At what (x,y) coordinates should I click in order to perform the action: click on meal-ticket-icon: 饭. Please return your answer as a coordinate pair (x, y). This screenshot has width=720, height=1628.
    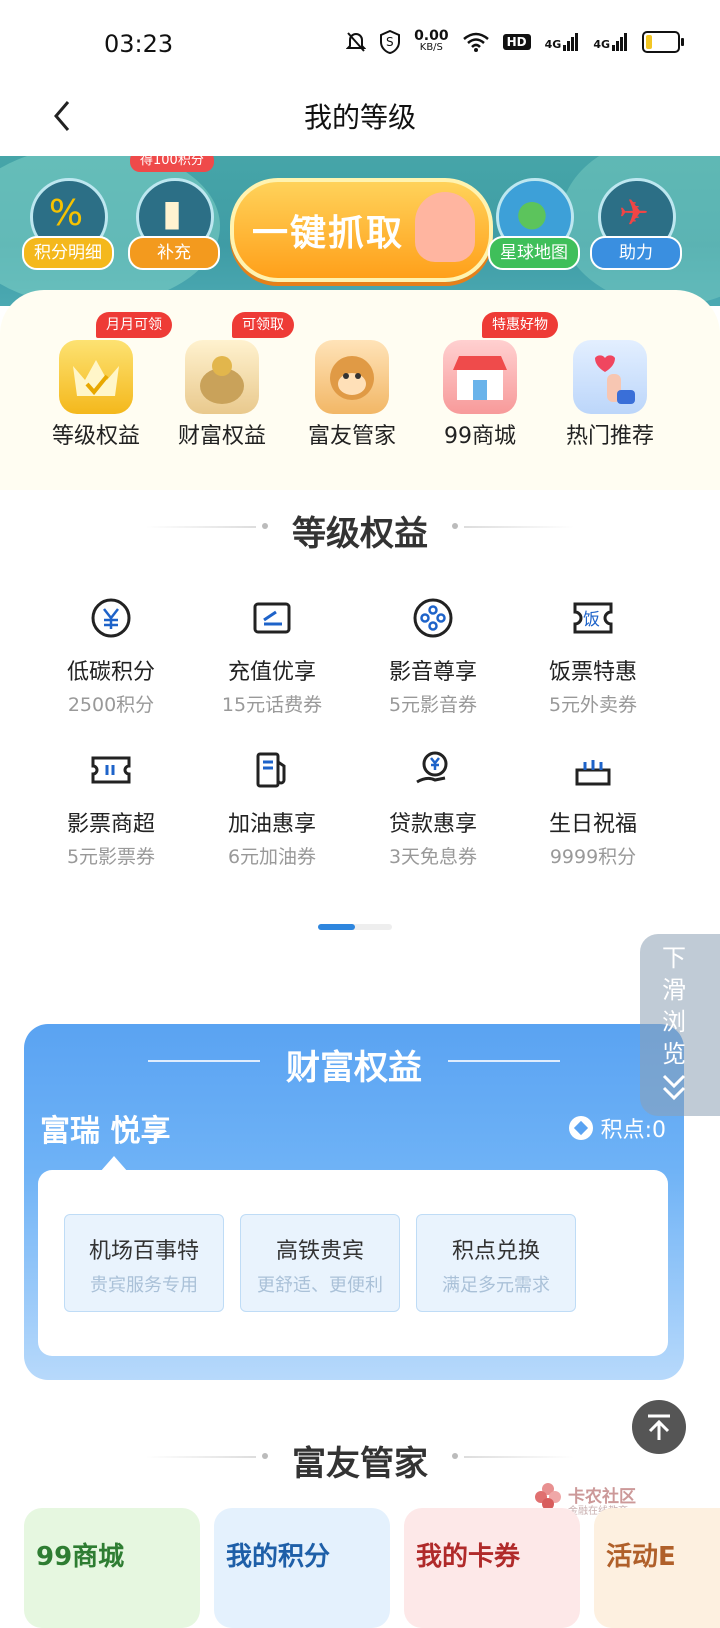
    Looking at the image, I should click on (593, 618).